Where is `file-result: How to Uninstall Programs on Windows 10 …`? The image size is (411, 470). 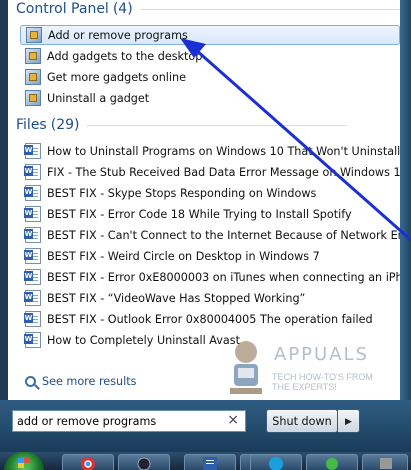 file-result: How to Uninstall Programs on Windows 10 … is located at coordinates (212, 151).